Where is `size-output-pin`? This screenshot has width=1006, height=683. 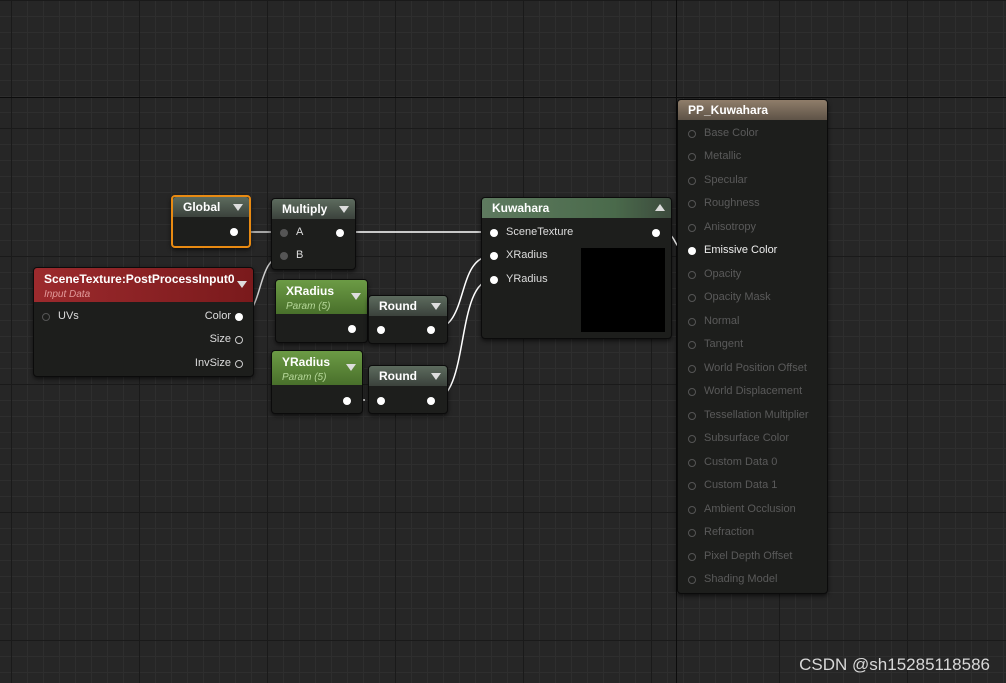
size-output-pin is located at coordinates (239, 340).